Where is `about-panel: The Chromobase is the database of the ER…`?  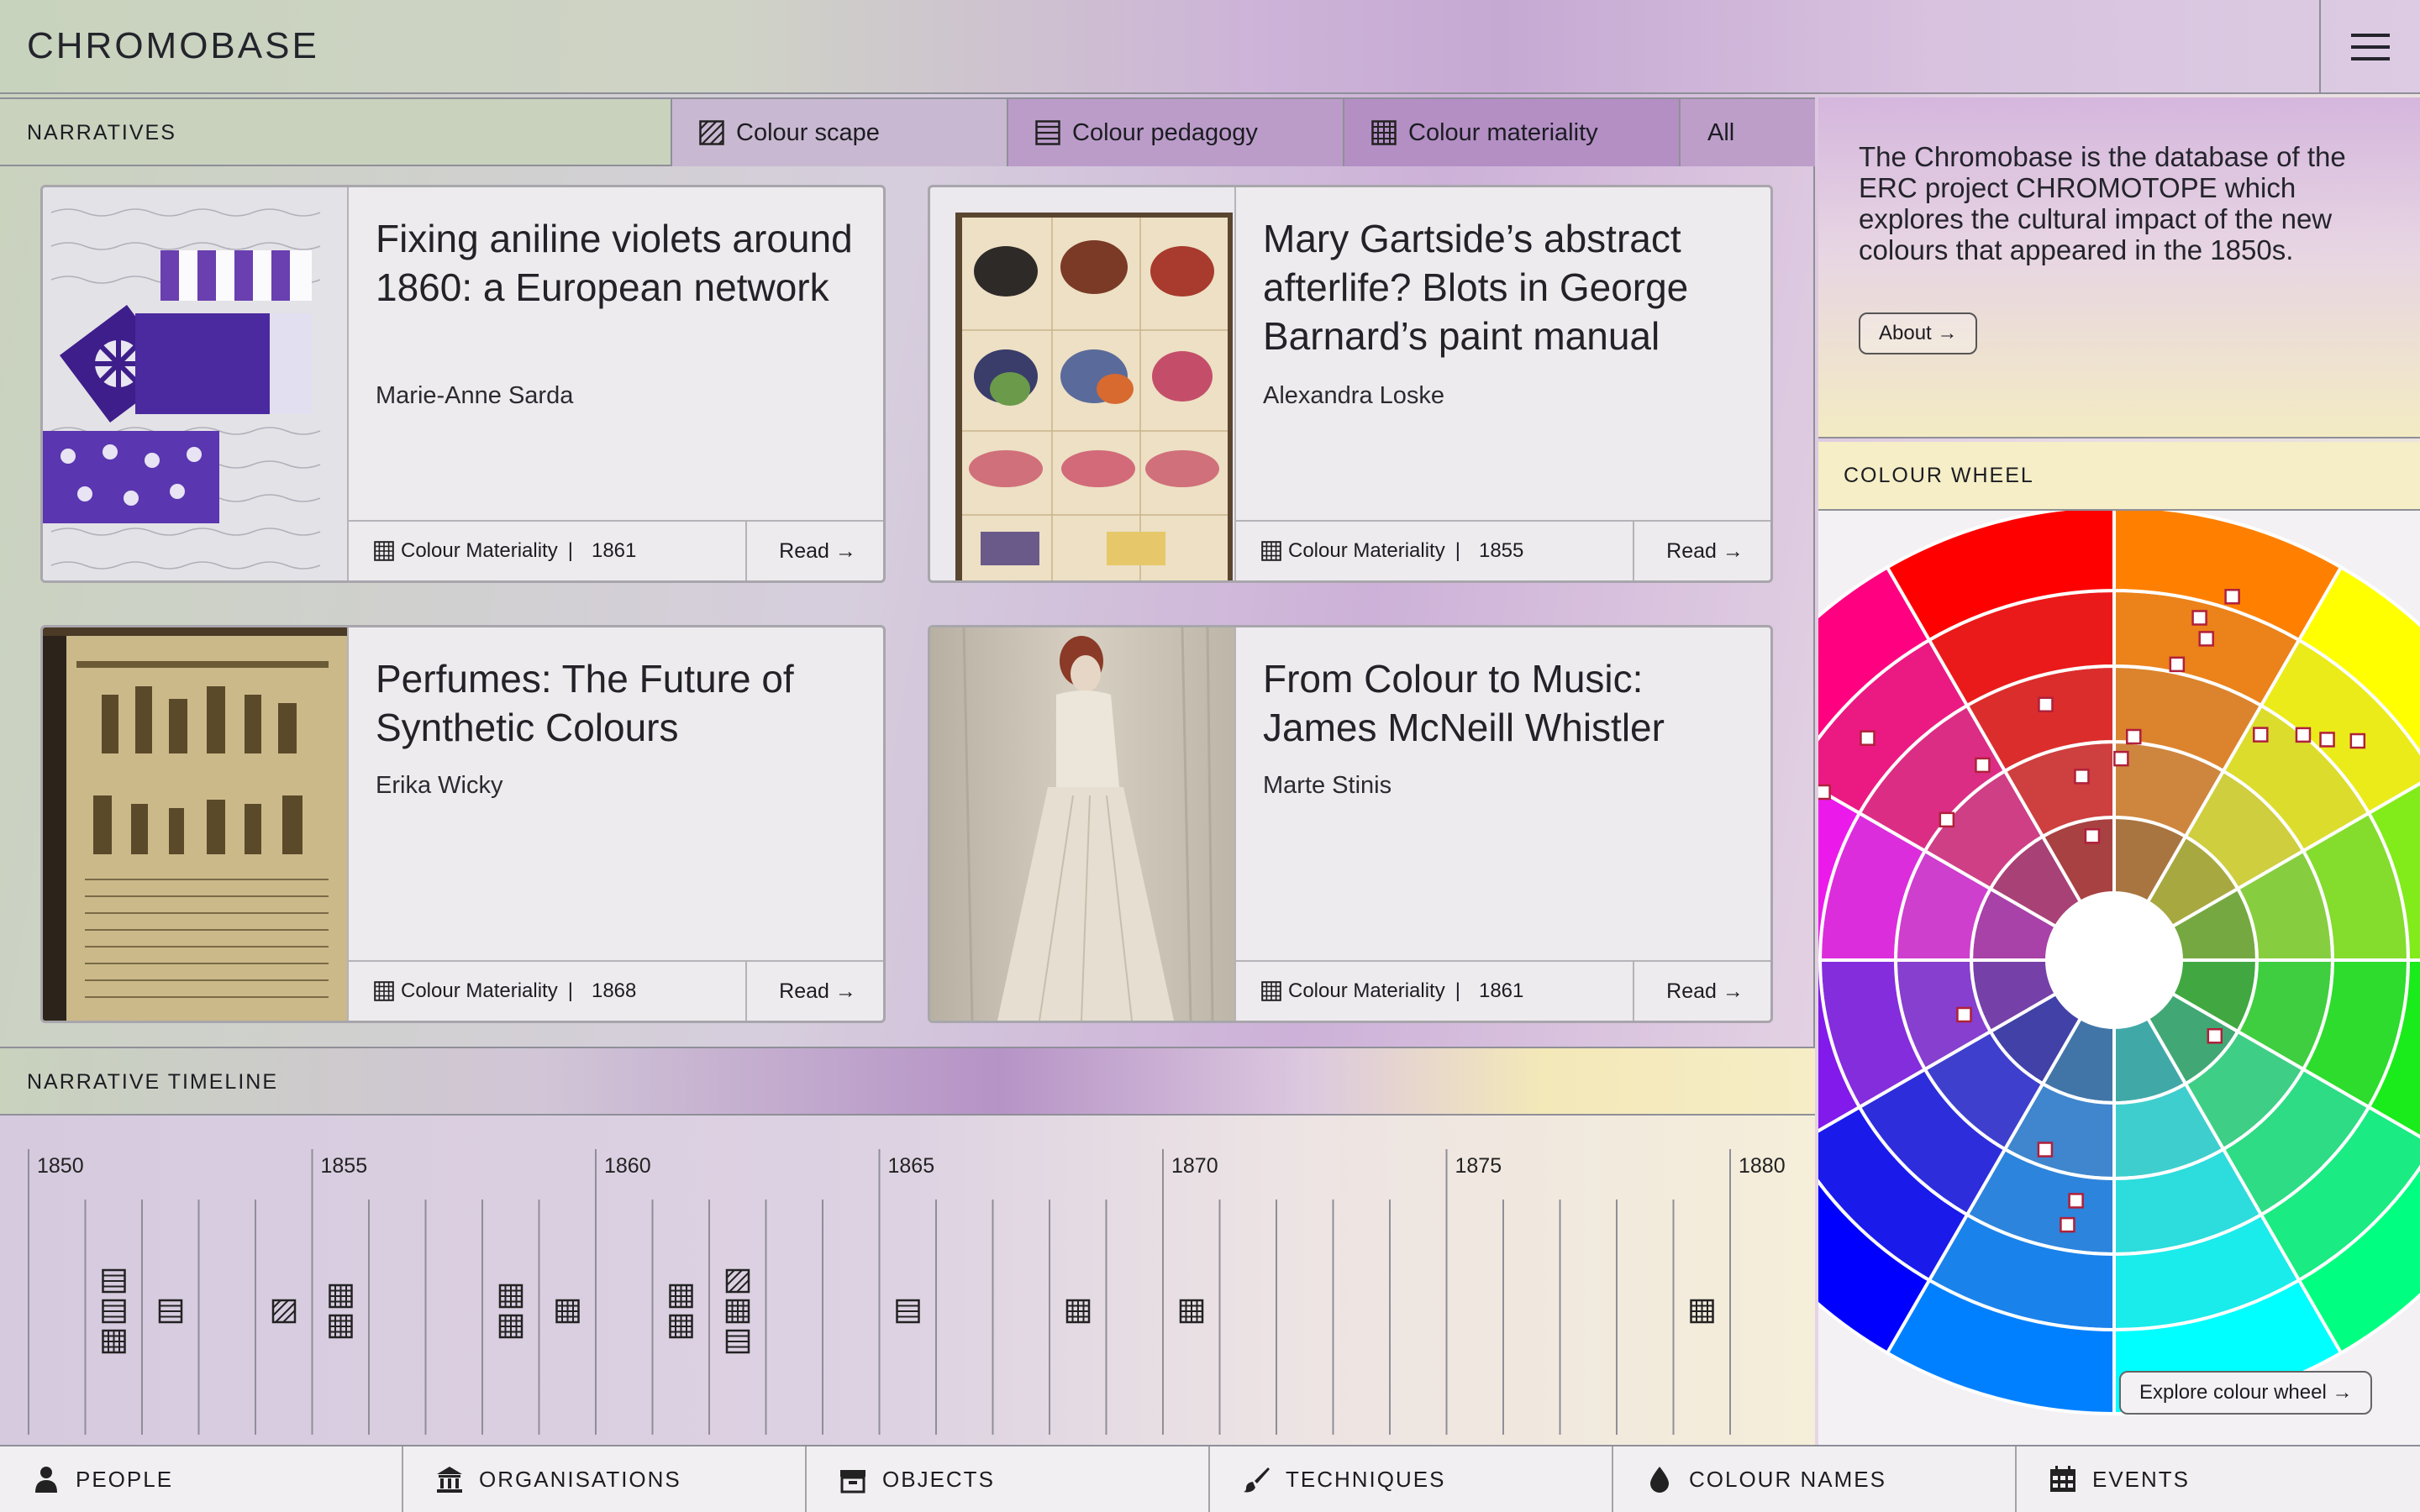 about-panel: The Chromobase is the database of the ER… is located at coordinates (2119, 267).